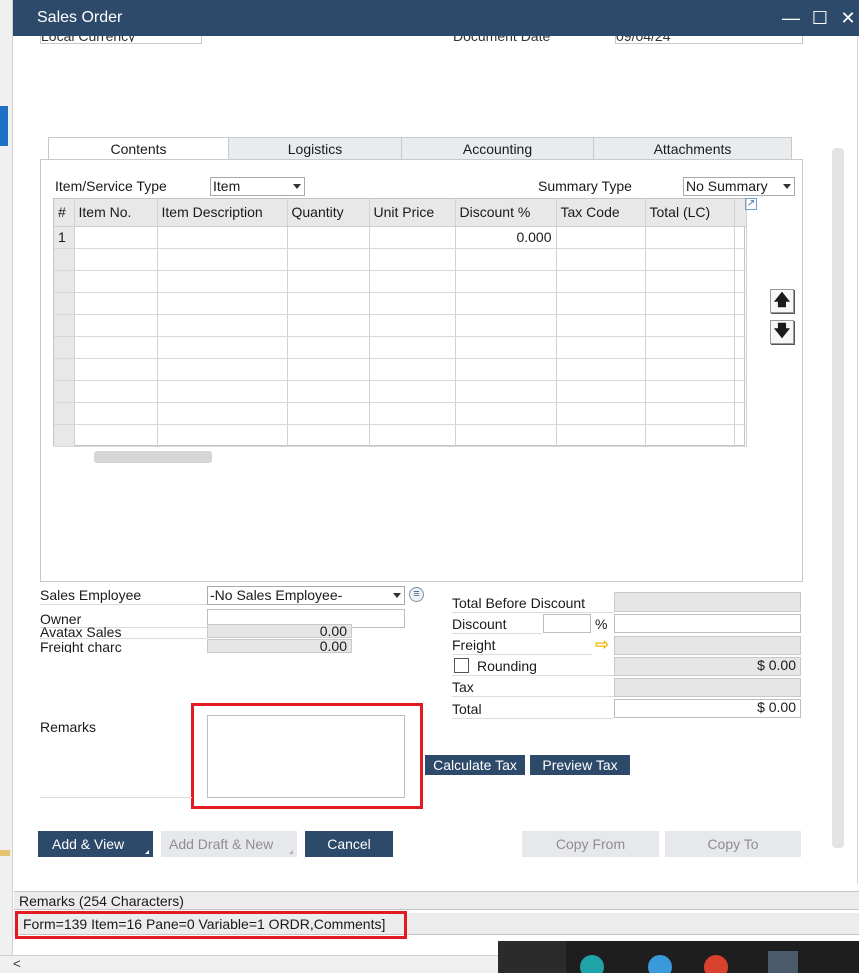 The image size is (859, 973). I want to click on close-icon: ✕, so click(847, 18).